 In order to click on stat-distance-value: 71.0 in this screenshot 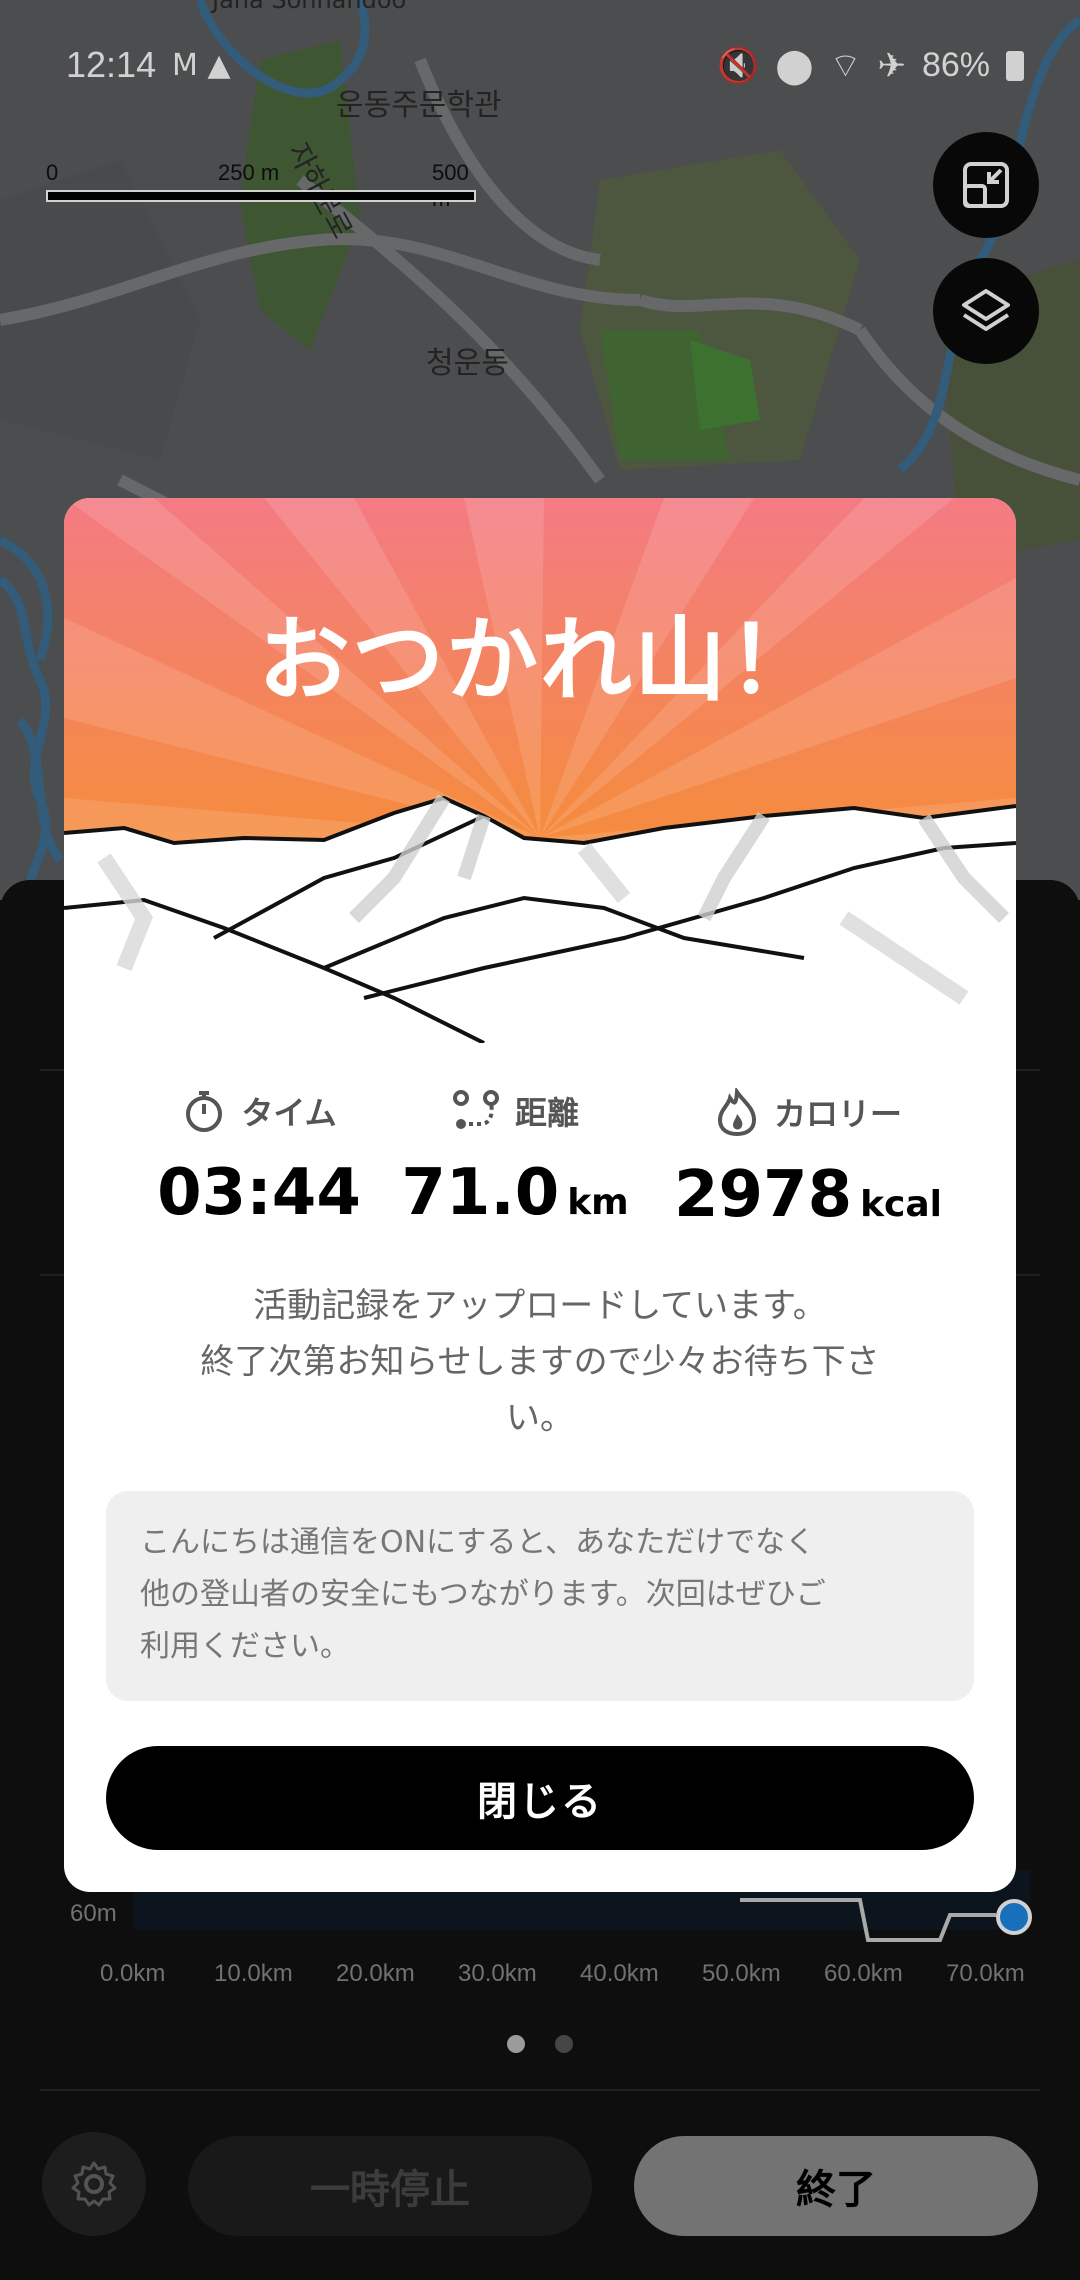, I will do `click(480, 1193)`.